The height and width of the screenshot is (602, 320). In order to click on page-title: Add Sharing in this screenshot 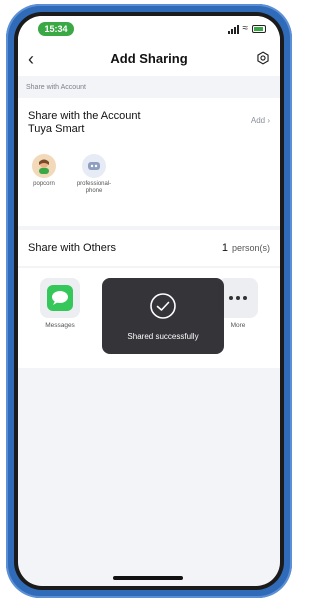, I will do `click(149, 58)`.